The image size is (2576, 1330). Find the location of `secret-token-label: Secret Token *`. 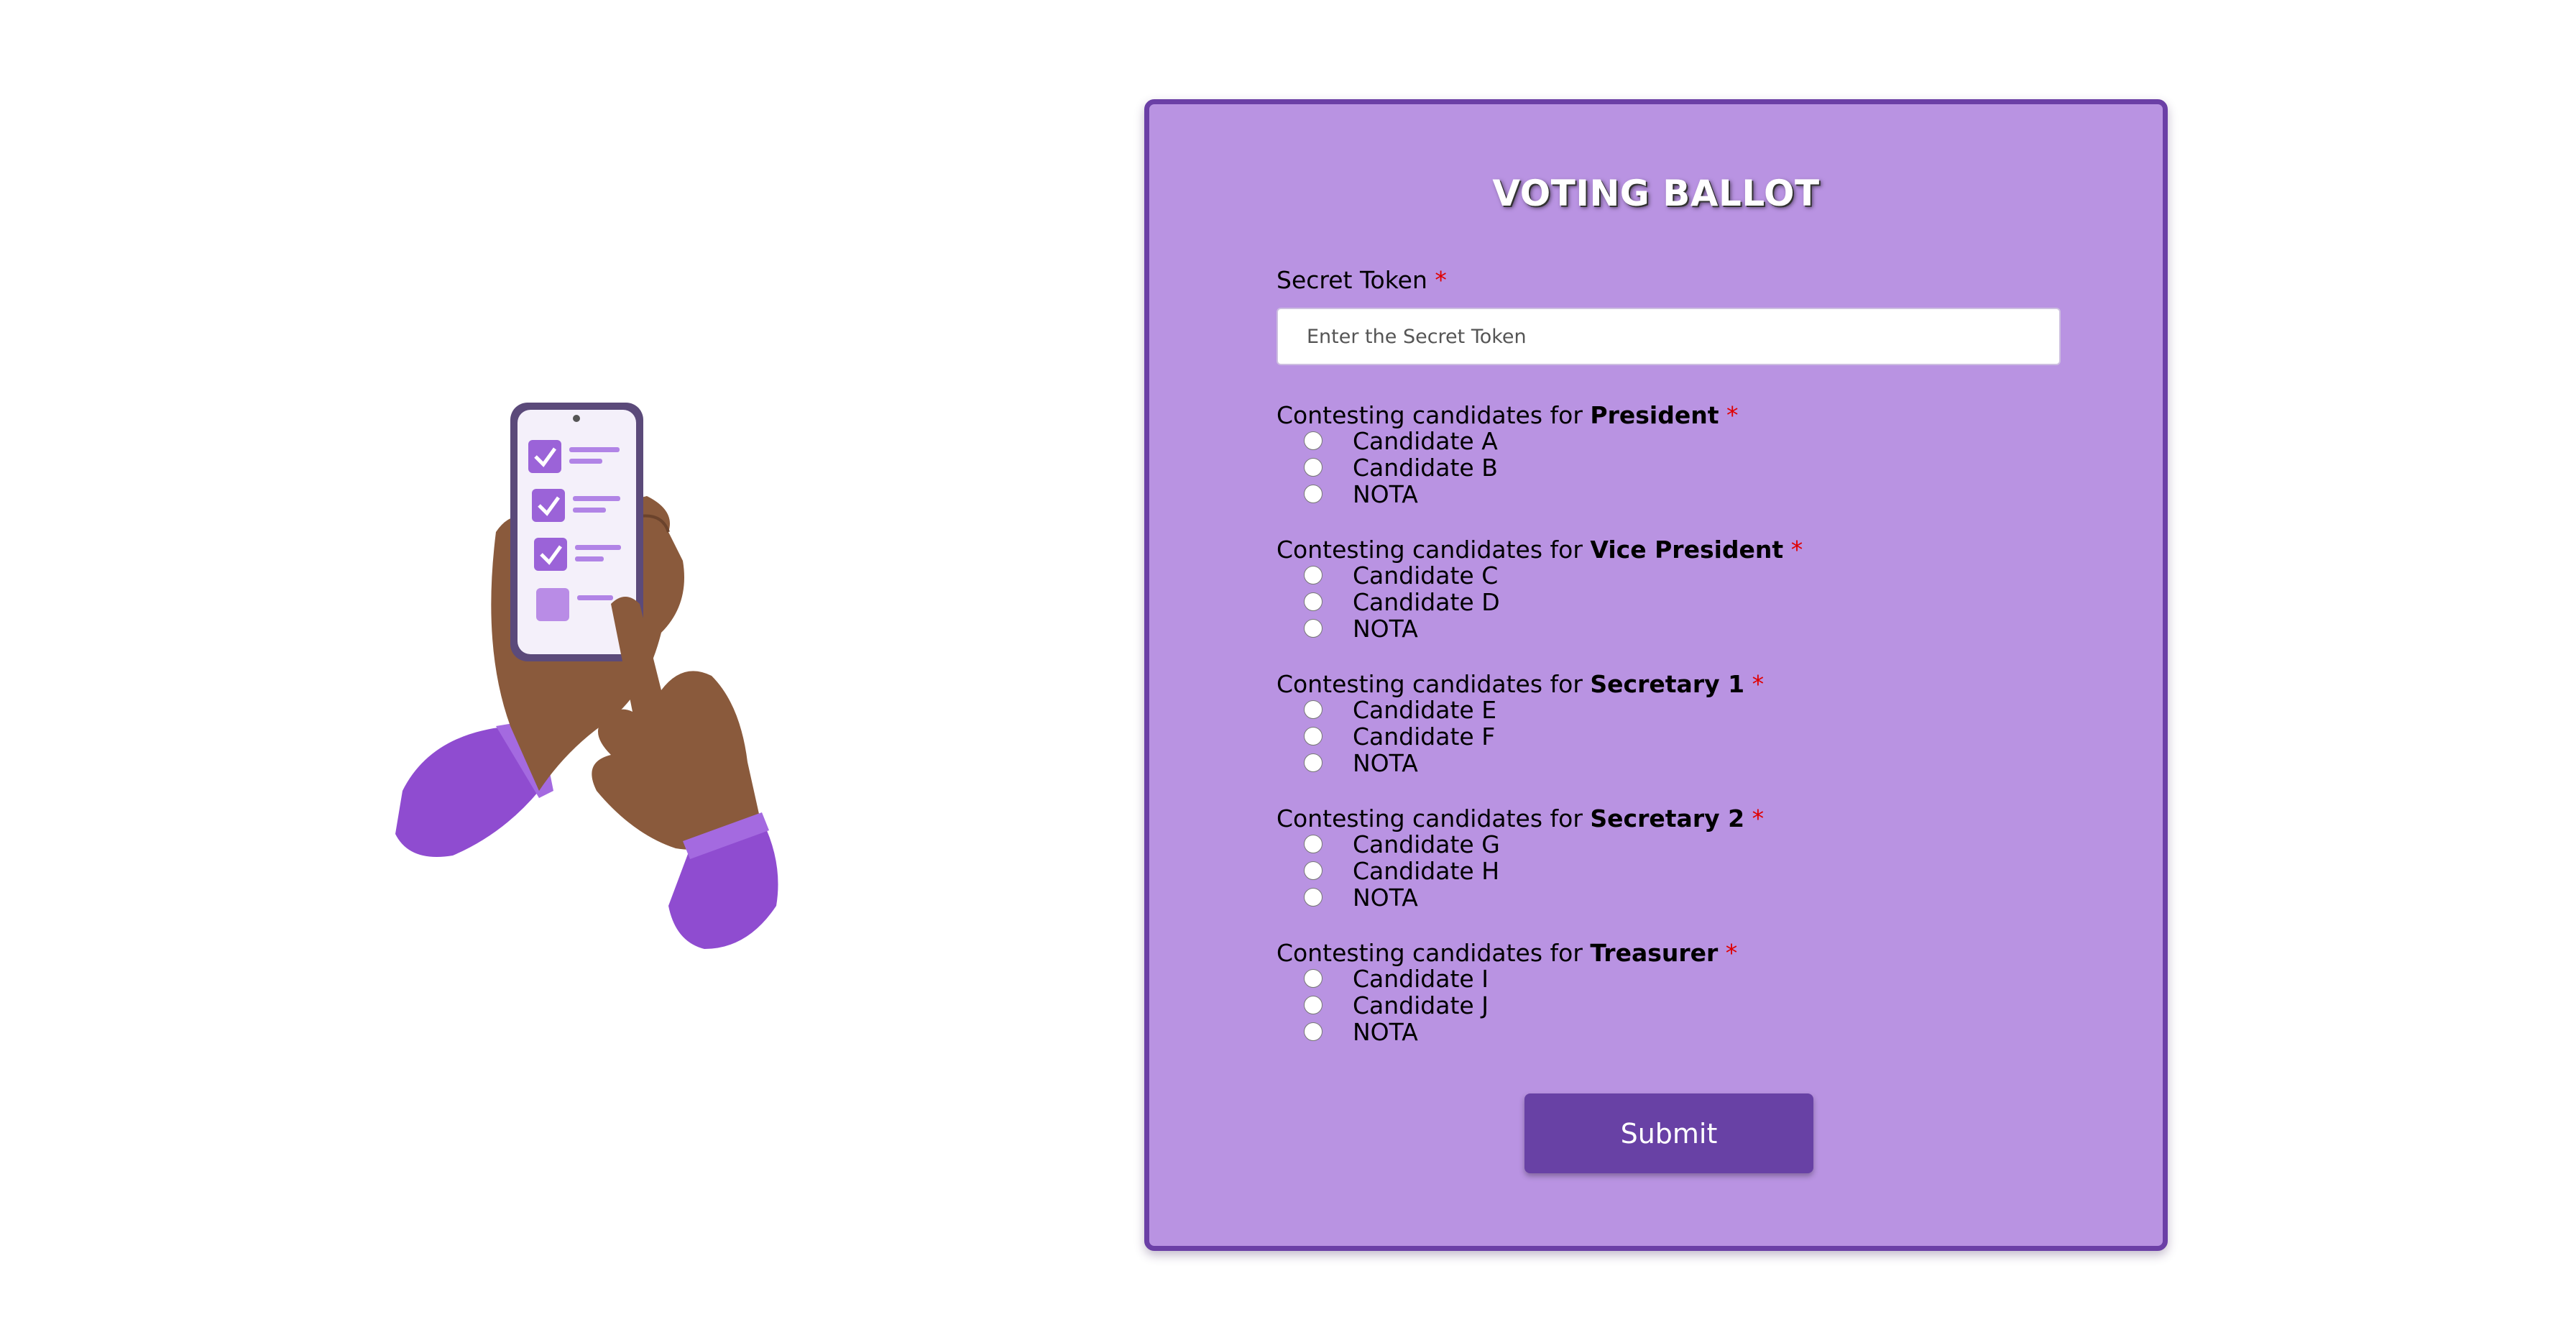

secret-token-label: Secret Token * is located at coordinates (1361, 280).